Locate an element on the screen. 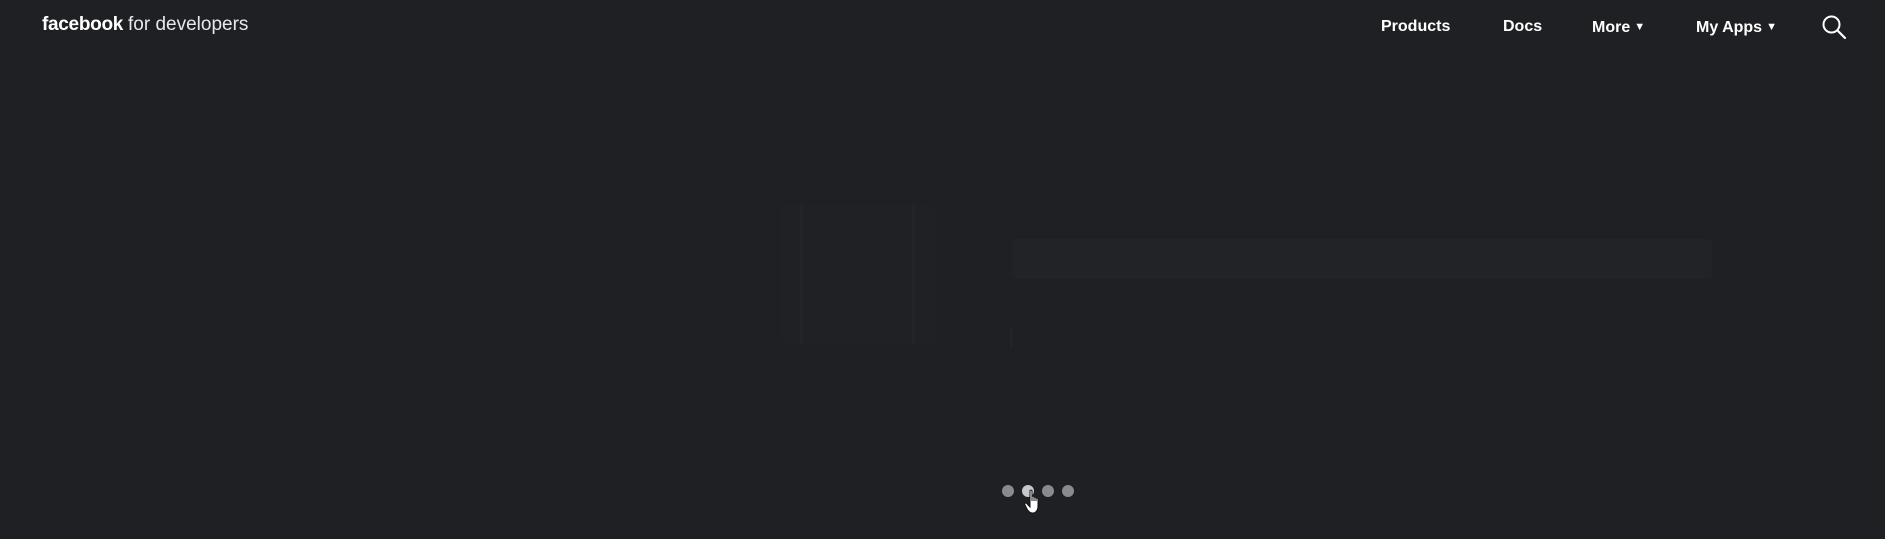 The image size is (1885, 539). hero-slide-image is located at coordinates (857, 274).